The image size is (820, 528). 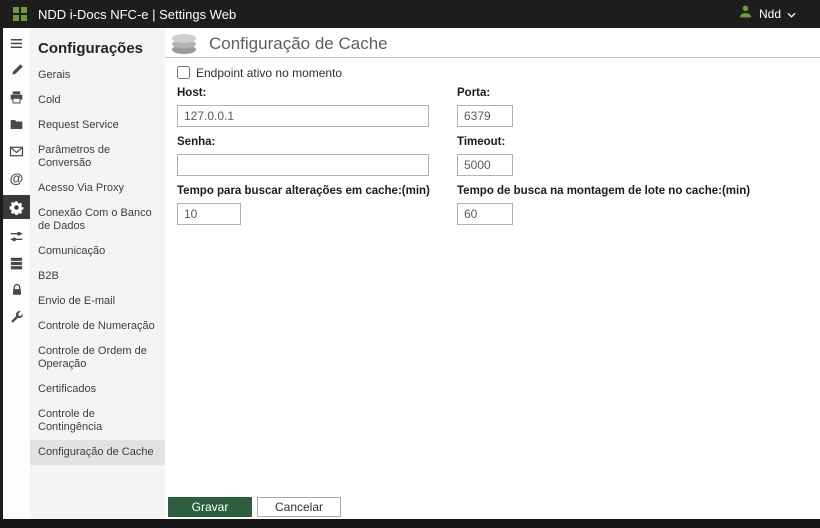 What do you see at coordinates (269, 72) in the screenshot?
I see `endpoint-active-label: Endpoint ativo no momento` at bounding box center [269, 72].